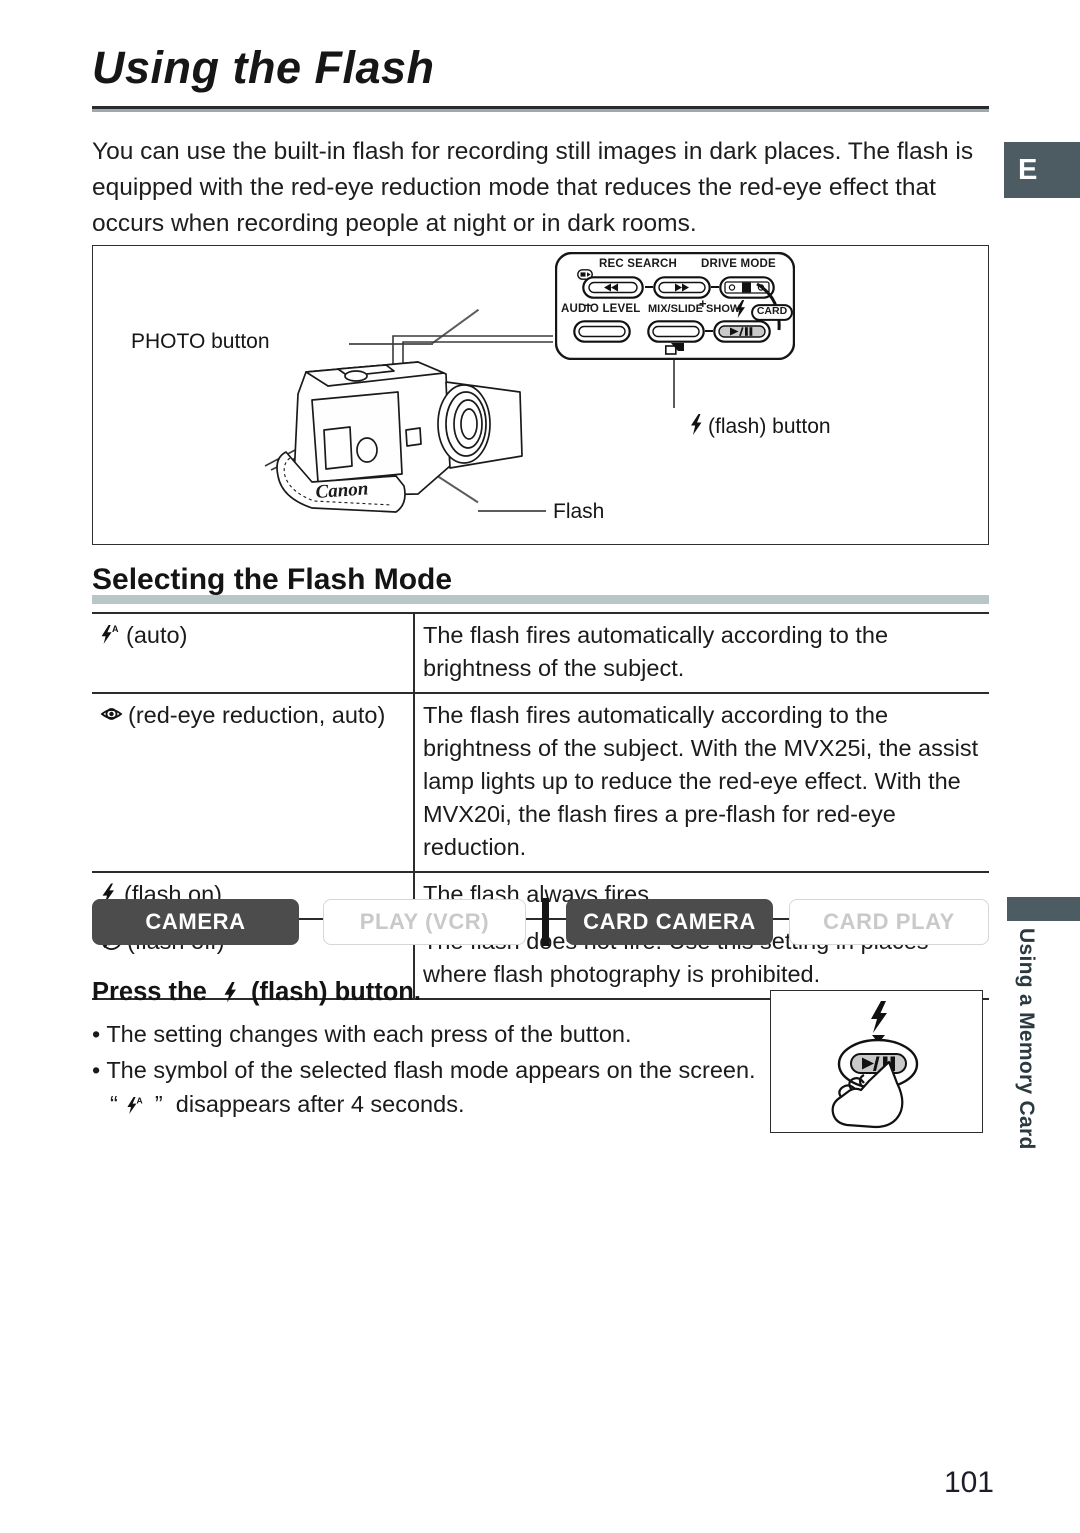 This screenshot has height=1533, width=1080. Describe the element at coordinates (602, 331) in the screenshot. I see `audio-level-button` at that location.